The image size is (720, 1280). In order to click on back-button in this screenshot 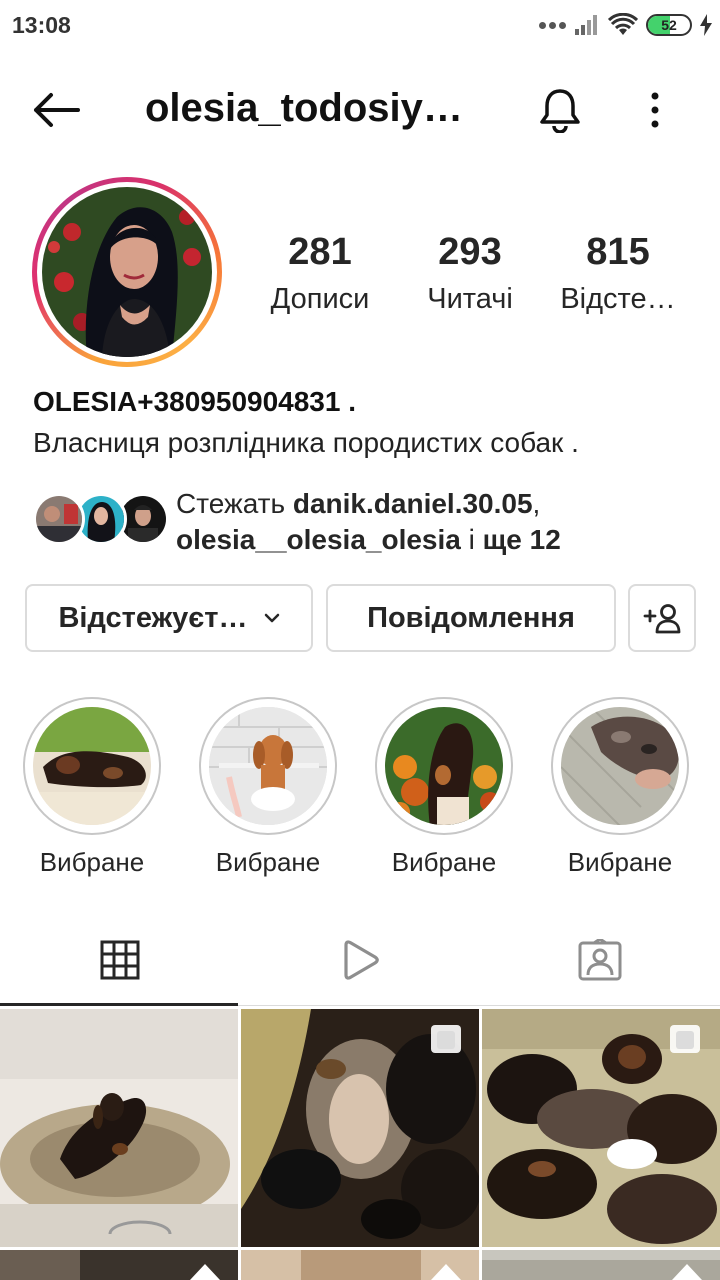, I will do `click(56, 110)`.